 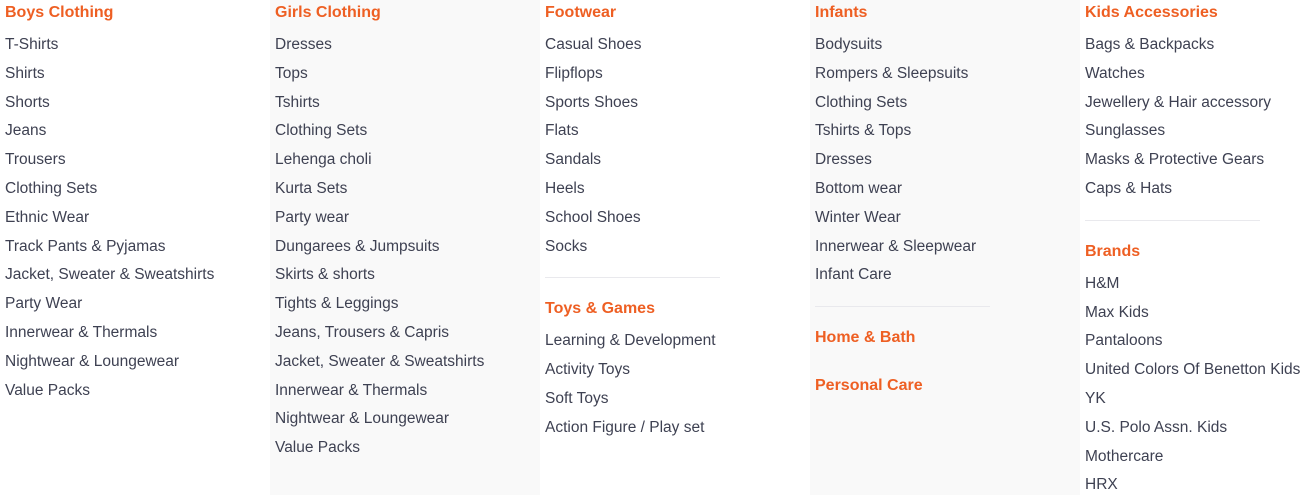 What do you see at coordinates (677, 189) in the screenshot?
I see `list-item: Heels` at bounding box center [677, 189].